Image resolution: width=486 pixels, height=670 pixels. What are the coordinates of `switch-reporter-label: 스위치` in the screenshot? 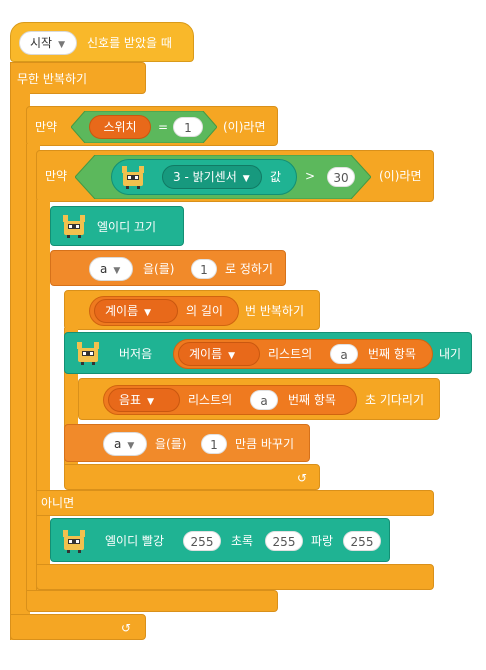 It's located at (120, 127).